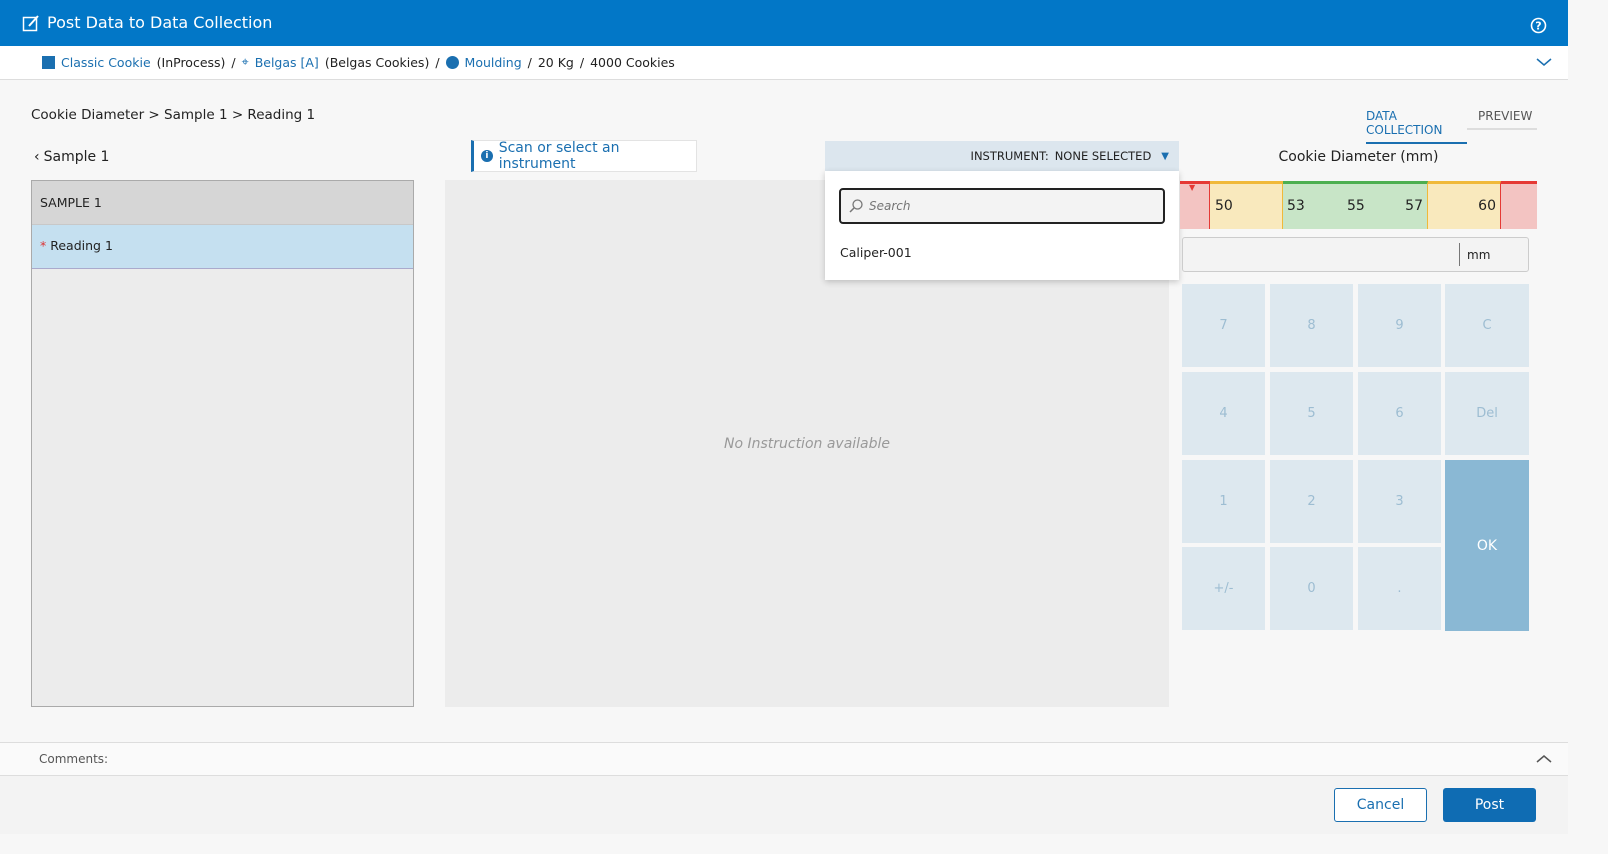 This screenshot has width=1608, height=854. What do you see at coordinates (784, 759) in the screenshot?
I see `comments-bar: Comments:` at bounding box center [784, 759].